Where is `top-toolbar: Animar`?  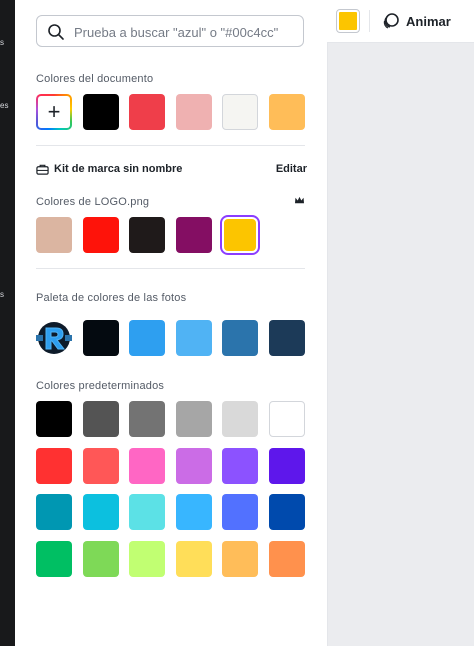 top-toolbar: Animar is located at coordinates (400, 21).